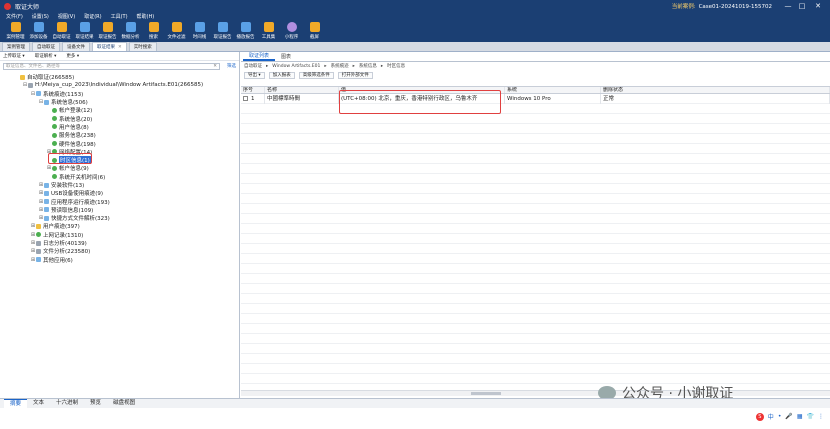 This screenshot has width=830, height=429. What do you see at coordinates (119, 201) in the screenshot?
I see `tree-node: ⊞ 应用程序运行痕迹(193)` at bounding box center [119, 201].